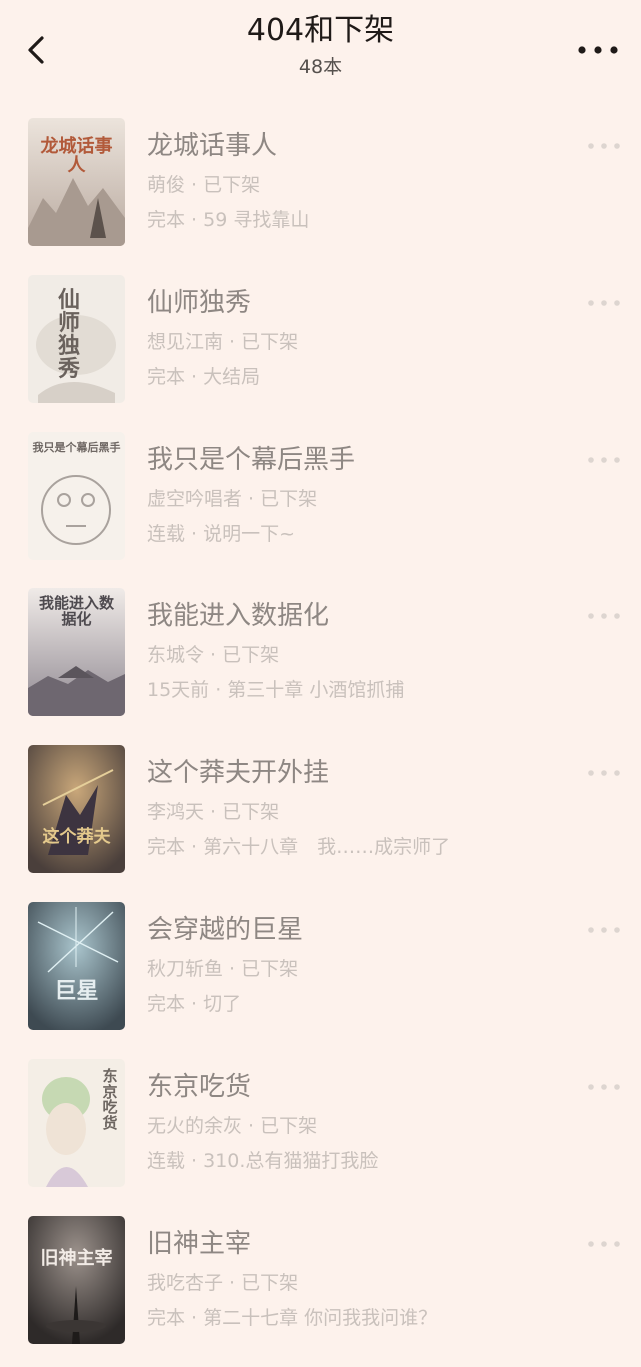  I want to click on list-item: 巨星 会穿越的巨星 秋刀斩鱼 · 已下架 完本 · 切了, so click(320, 974).